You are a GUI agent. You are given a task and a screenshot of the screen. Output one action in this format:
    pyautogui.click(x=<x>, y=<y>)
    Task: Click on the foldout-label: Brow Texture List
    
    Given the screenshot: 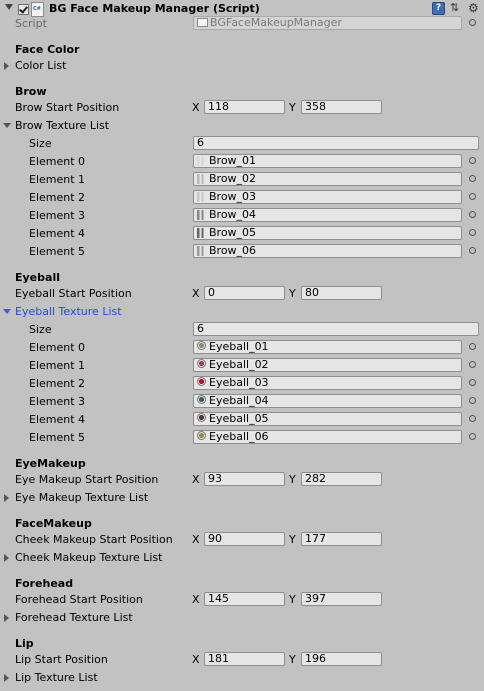 What is the action you would take?
    pyautogui.click(x=62, y=125)
    